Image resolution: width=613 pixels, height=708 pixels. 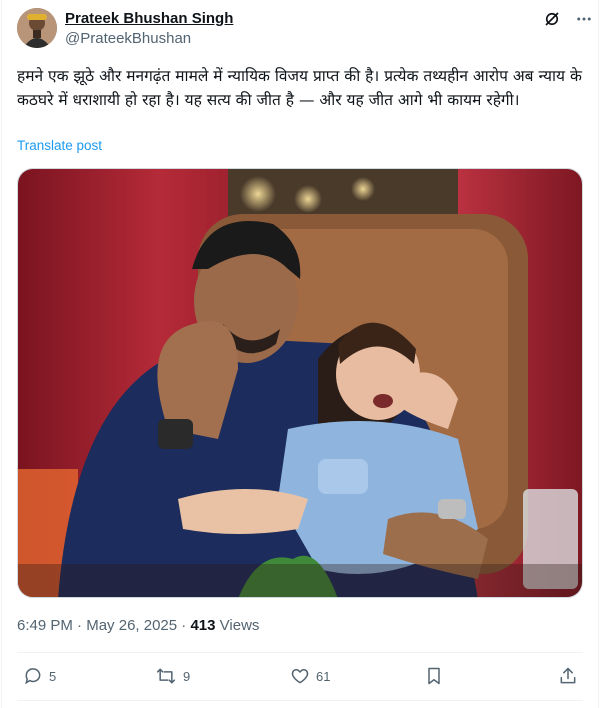 I want to click on action-bar: 5 9 61, so click(x=300, y=677).